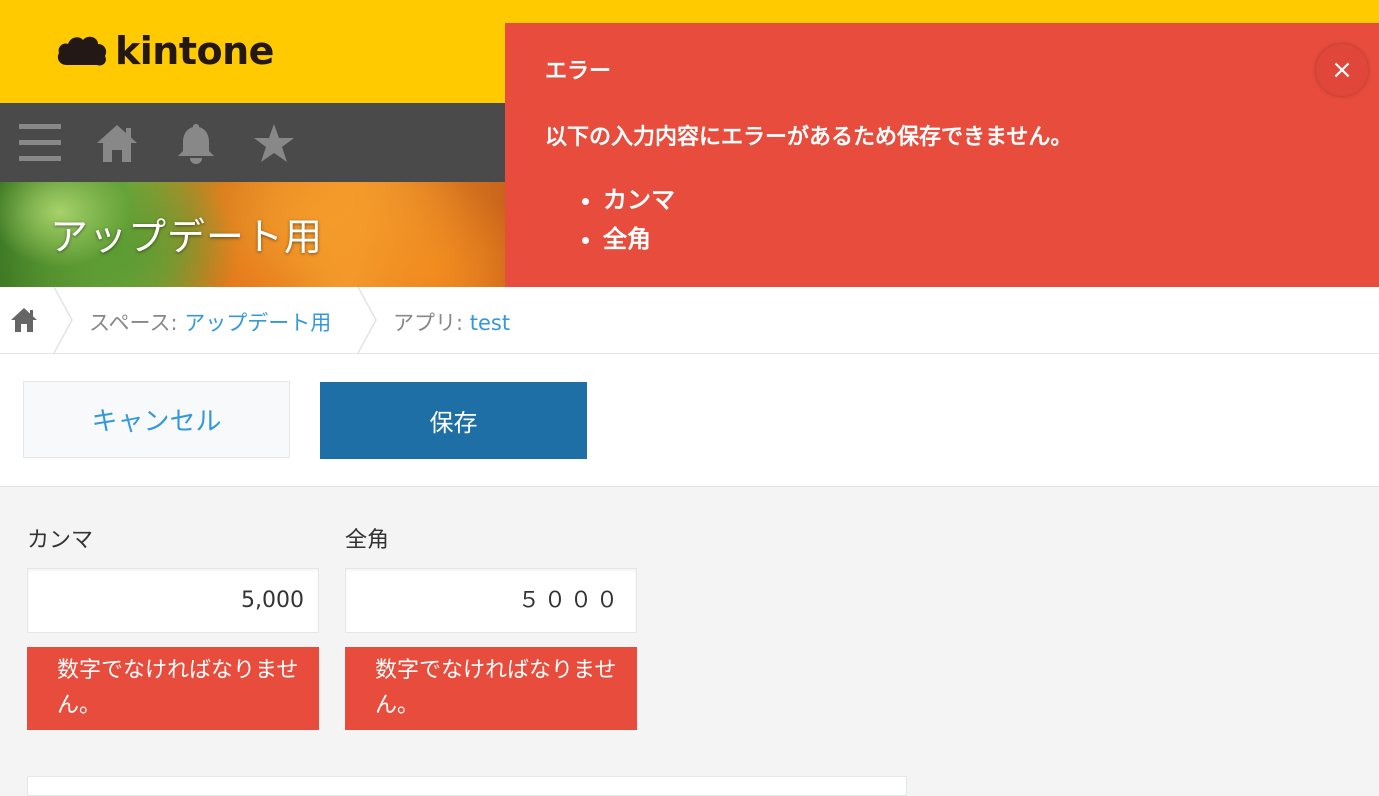 The height and width of the screenshot is (796, 1379). I want to click on space-banner: アップデート用, so click(252, 234).